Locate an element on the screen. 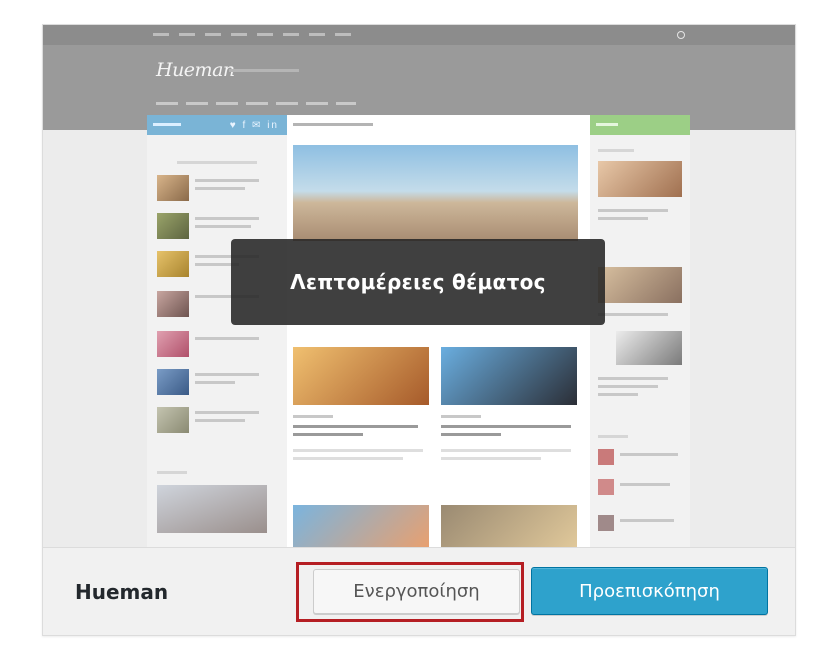 Image resolution: width=822 pixels, height=650 pixels. preview-topbar is located at coordinates (419, 35).